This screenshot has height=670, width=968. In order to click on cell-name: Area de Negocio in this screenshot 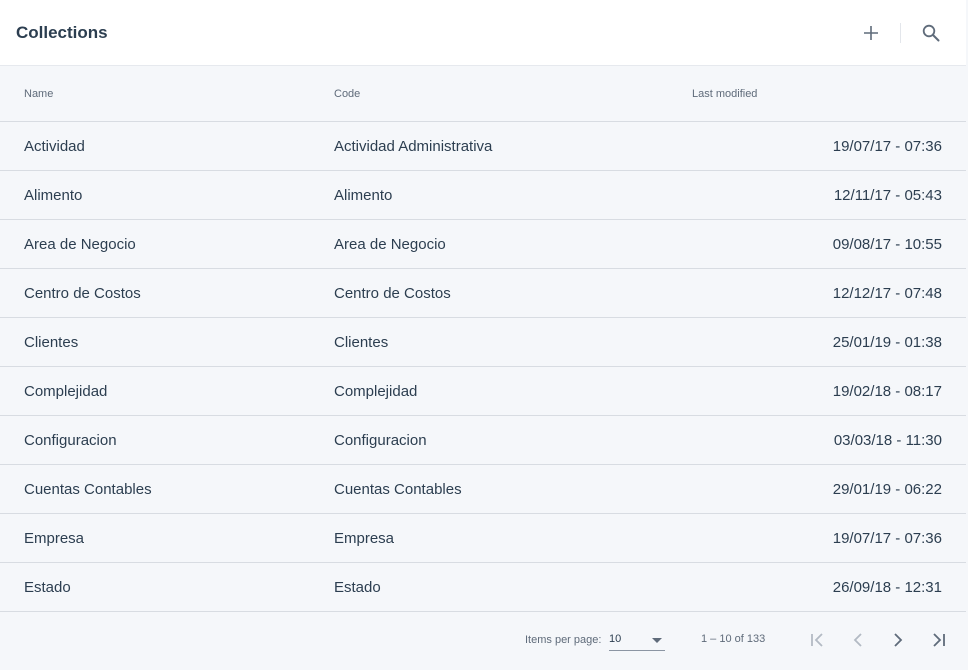, I will do `click(80, 244)`.